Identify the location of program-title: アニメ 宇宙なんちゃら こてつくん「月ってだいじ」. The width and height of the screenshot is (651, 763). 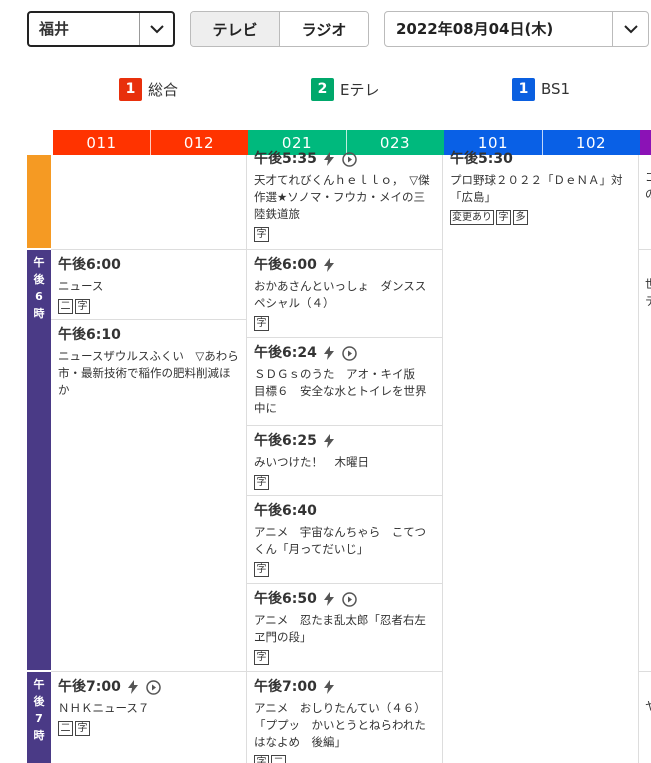
(340, 540).